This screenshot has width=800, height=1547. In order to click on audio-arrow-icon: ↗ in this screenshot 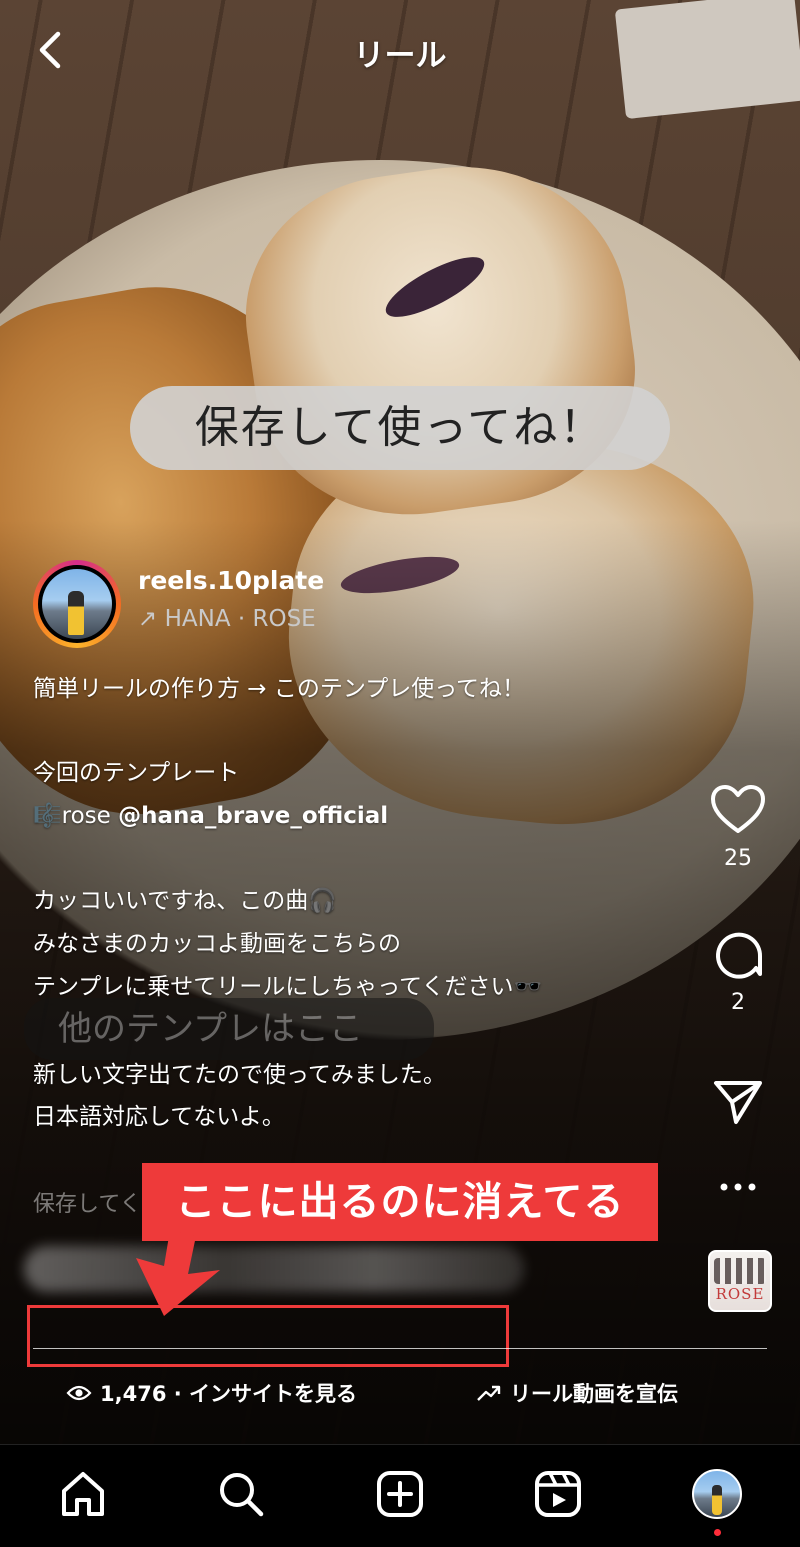, I will do `click(148, 619)`.